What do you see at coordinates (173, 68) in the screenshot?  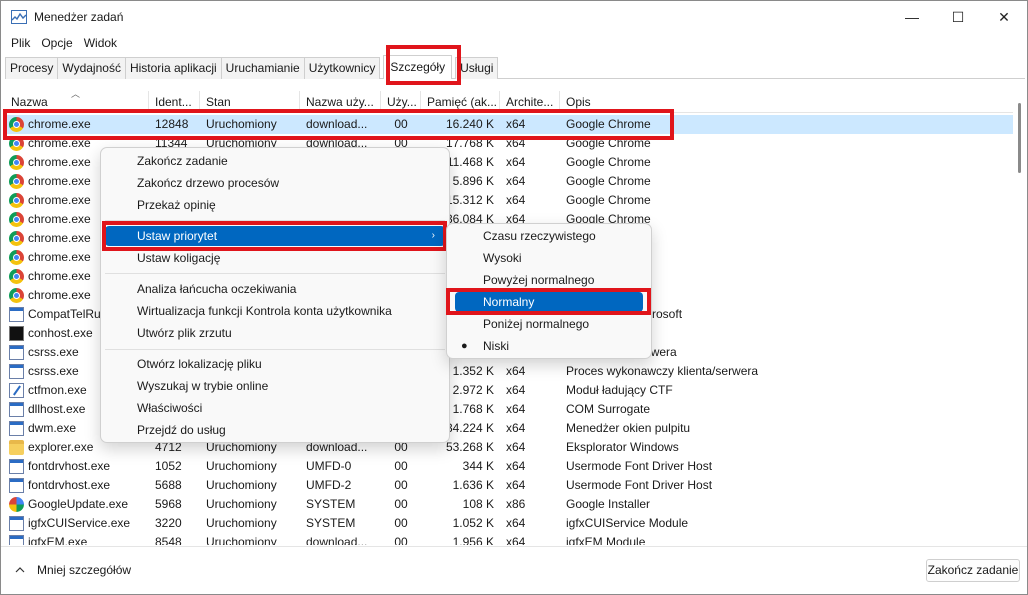 I see `tab-app-history: Historia aplikacji` at bounding box center [173, 68].